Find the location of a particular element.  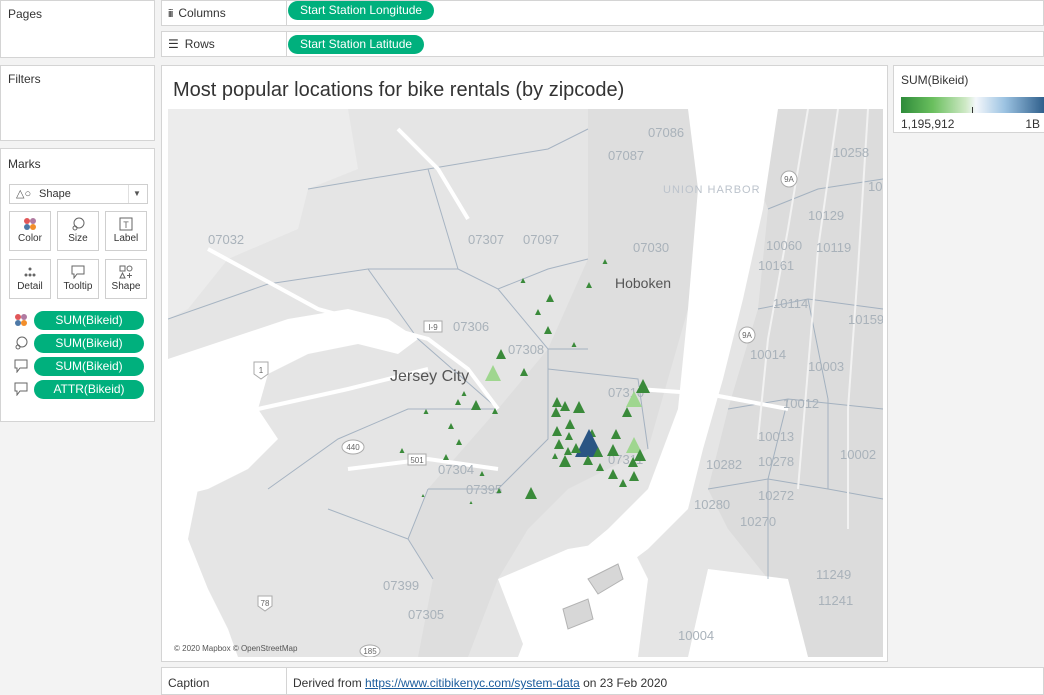

zip-label: 10002 is located at coordinates (858, 454).